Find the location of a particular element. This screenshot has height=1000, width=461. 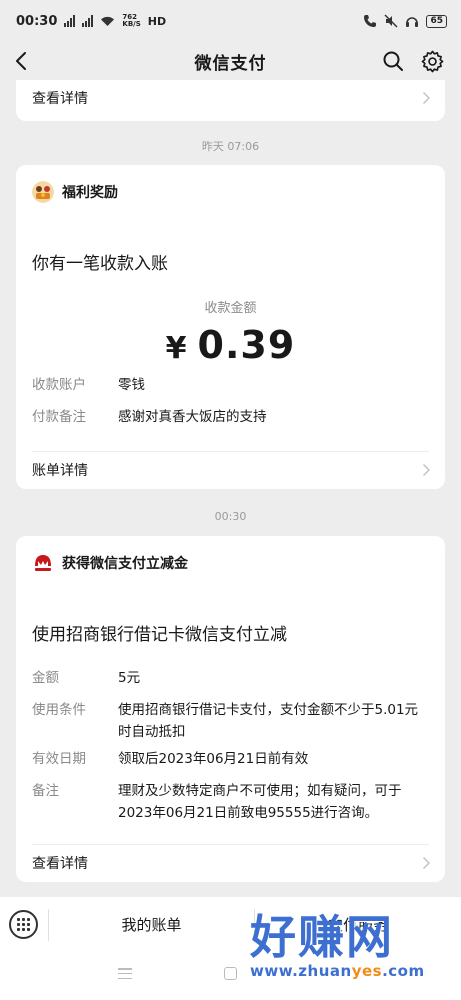

watermark: 好赚网 www.zhuanyes.com is located at coordinates (350, 952).